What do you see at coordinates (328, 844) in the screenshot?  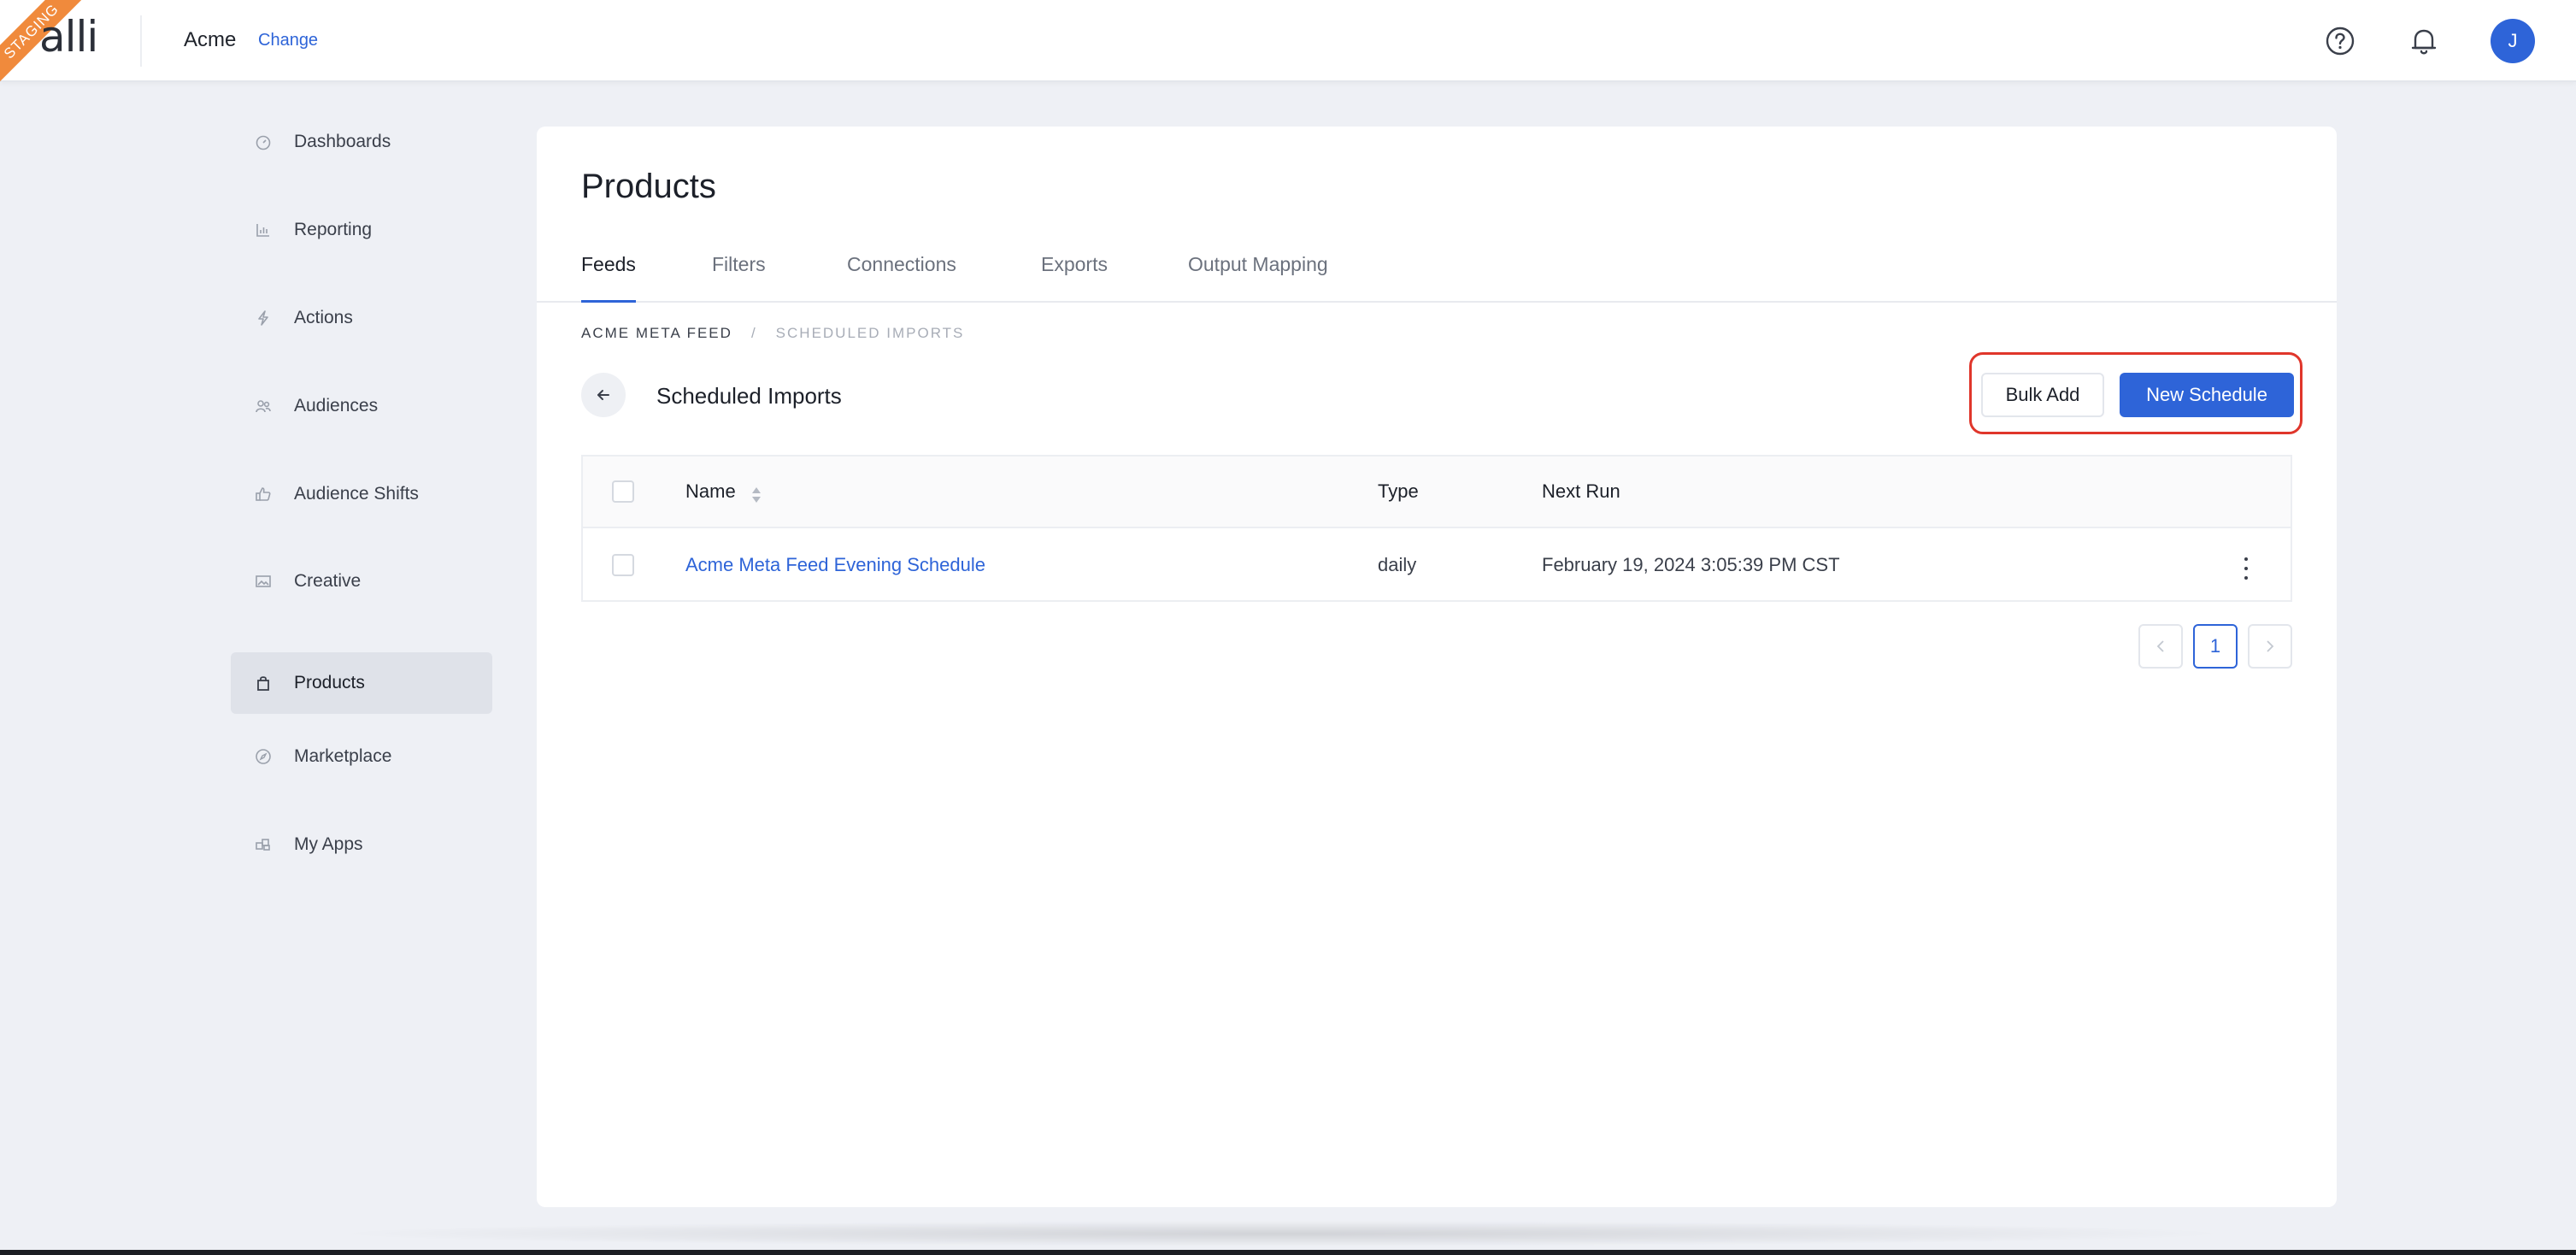 I see `sidebar-item-label: My Apps` at bounding box center [328, 844].